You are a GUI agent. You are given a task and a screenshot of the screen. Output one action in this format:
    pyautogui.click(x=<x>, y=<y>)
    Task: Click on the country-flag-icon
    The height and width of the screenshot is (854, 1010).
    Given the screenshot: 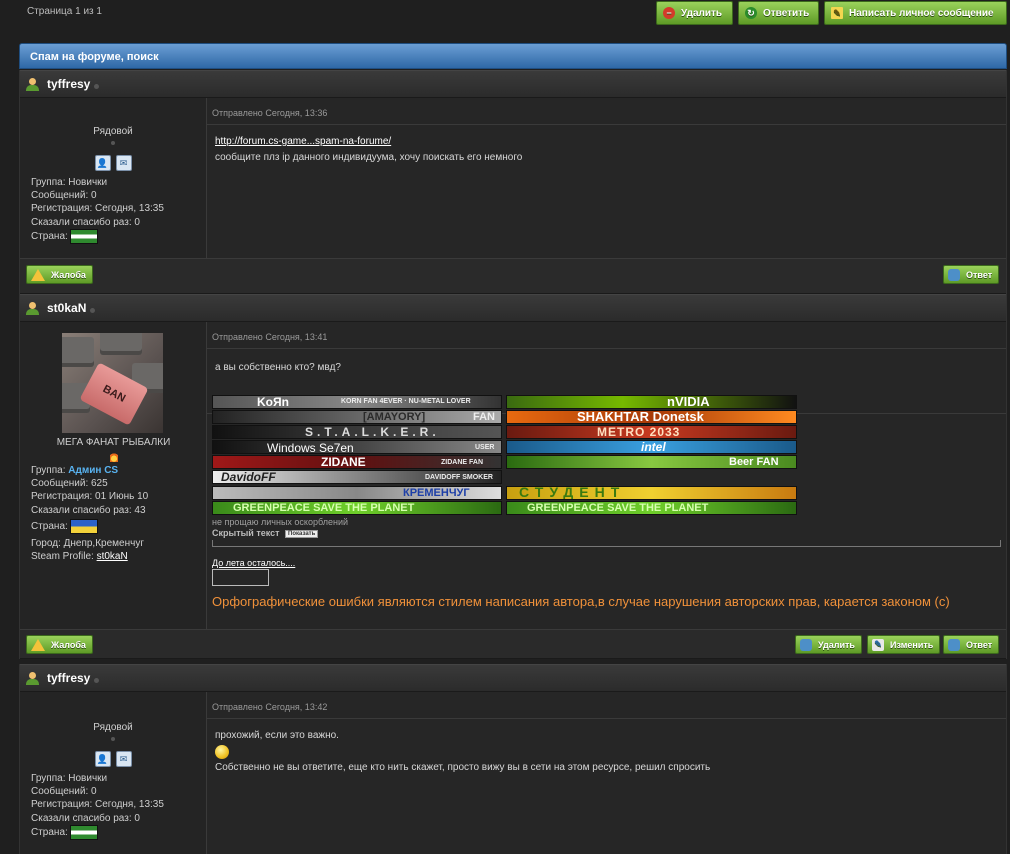 What is the action you would take?
    pyautogui.click(x=83, y=526)
    